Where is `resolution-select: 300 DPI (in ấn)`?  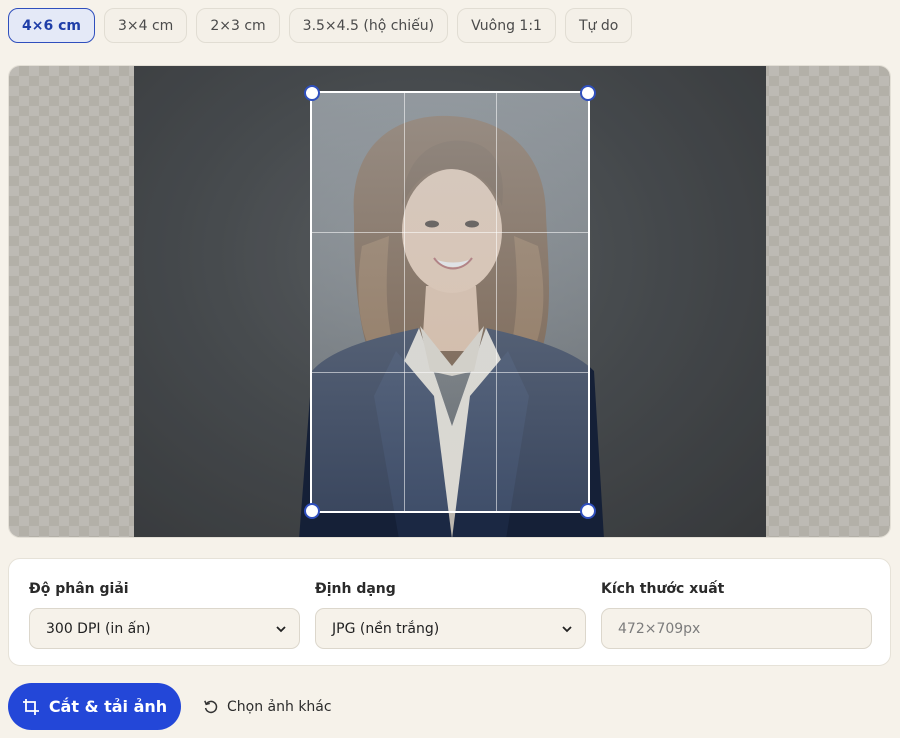
resolution-select: 300 DPI (in ấn) is located at coordinates (164, 628).